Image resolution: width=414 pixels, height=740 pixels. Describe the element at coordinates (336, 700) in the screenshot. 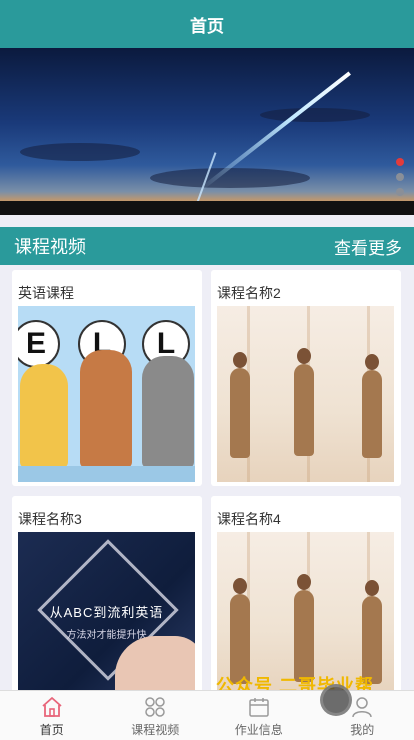

I see `floating-assistive-button` at that location.